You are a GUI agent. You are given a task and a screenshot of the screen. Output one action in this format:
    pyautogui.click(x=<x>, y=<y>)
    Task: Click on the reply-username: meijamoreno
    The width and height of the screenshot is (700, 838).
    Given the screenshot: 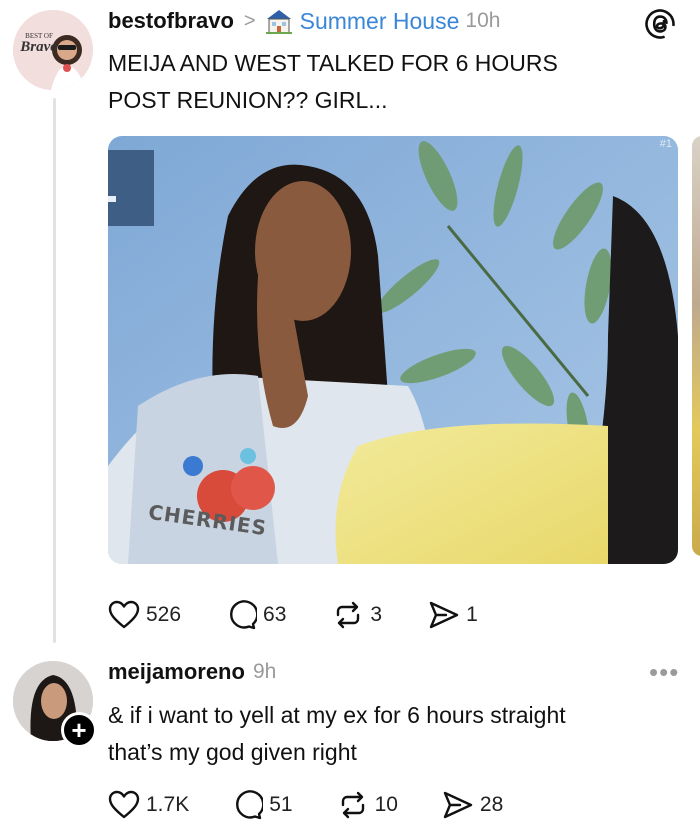 What is the action you would take?
    pyautogui.click(x=176, y=672)
    